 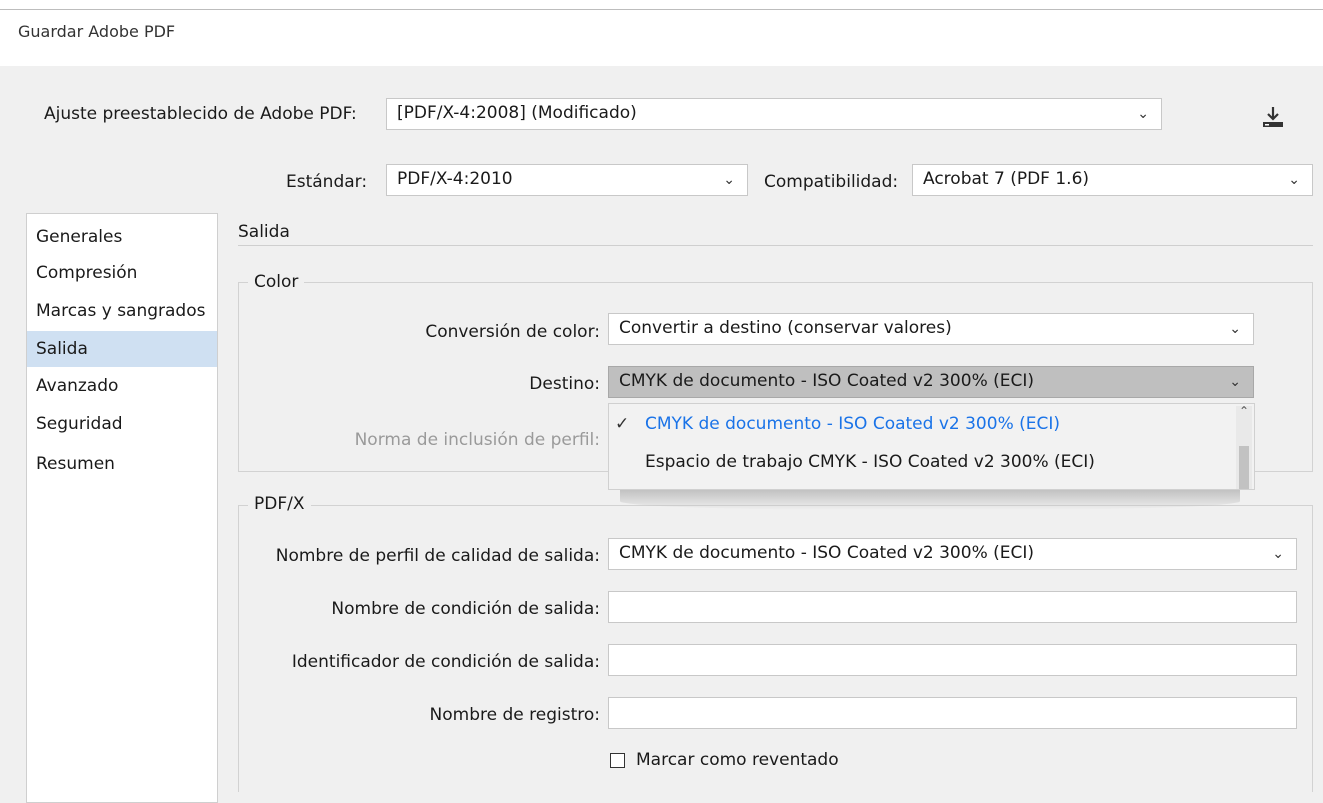 What do you see at coordinates (122, 349) in the screenshot?
I see `sidebar-item-salida: Salida` at bounding box center [122, 349].